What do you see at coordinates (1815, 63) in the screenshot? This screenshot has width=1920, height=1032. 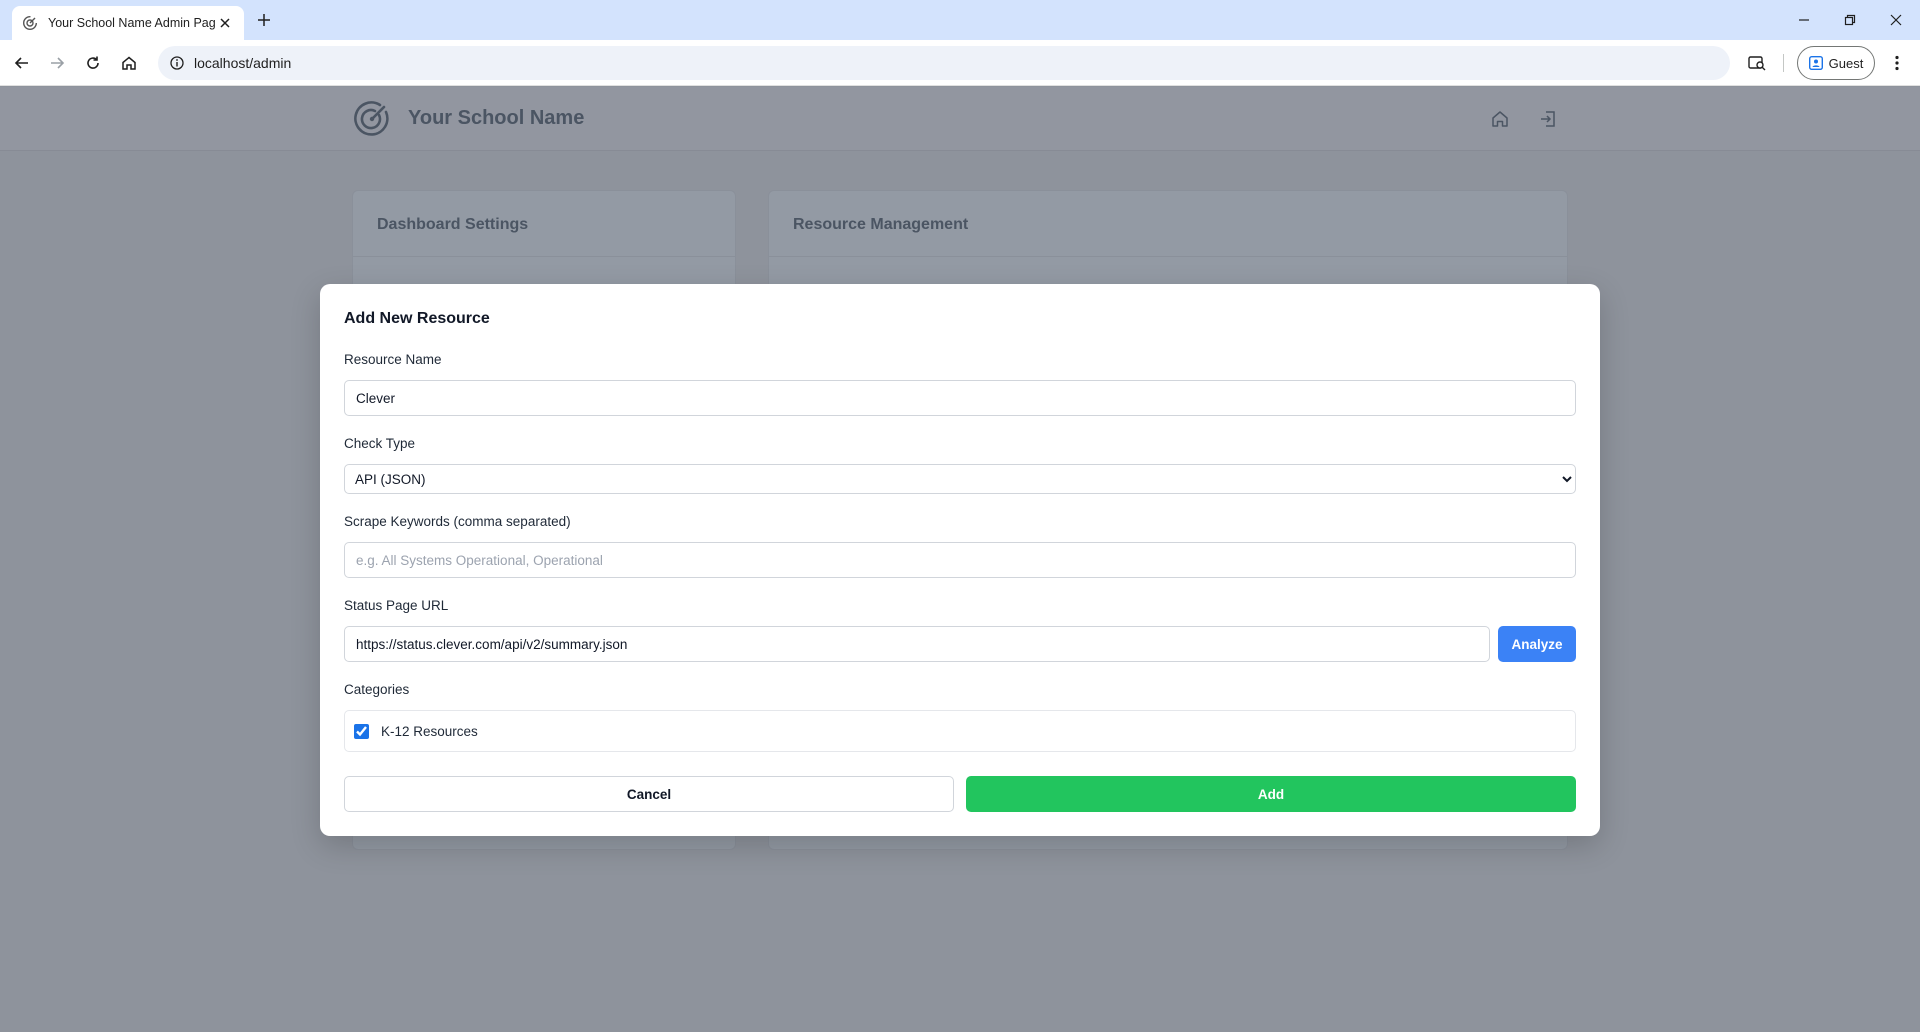 I see `person-icon` at bounding box center [1815, 63].